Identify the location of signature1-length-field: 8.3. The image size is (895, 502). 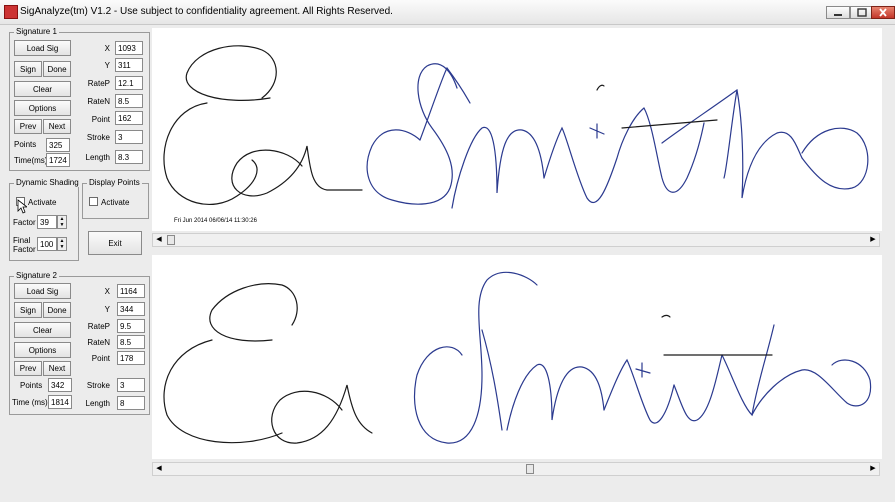
(129, 157).